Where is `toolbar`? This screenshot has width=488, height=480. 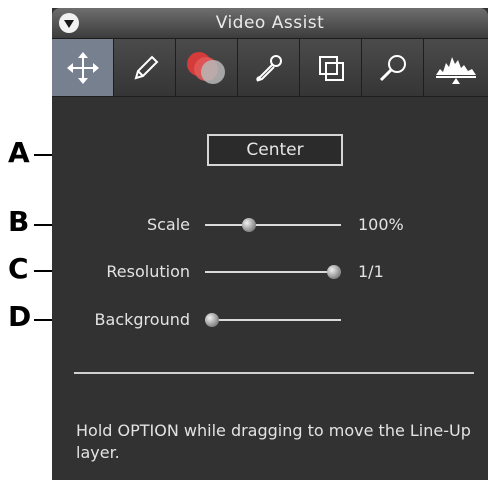
toolbar is located at coordinates (270, 68).